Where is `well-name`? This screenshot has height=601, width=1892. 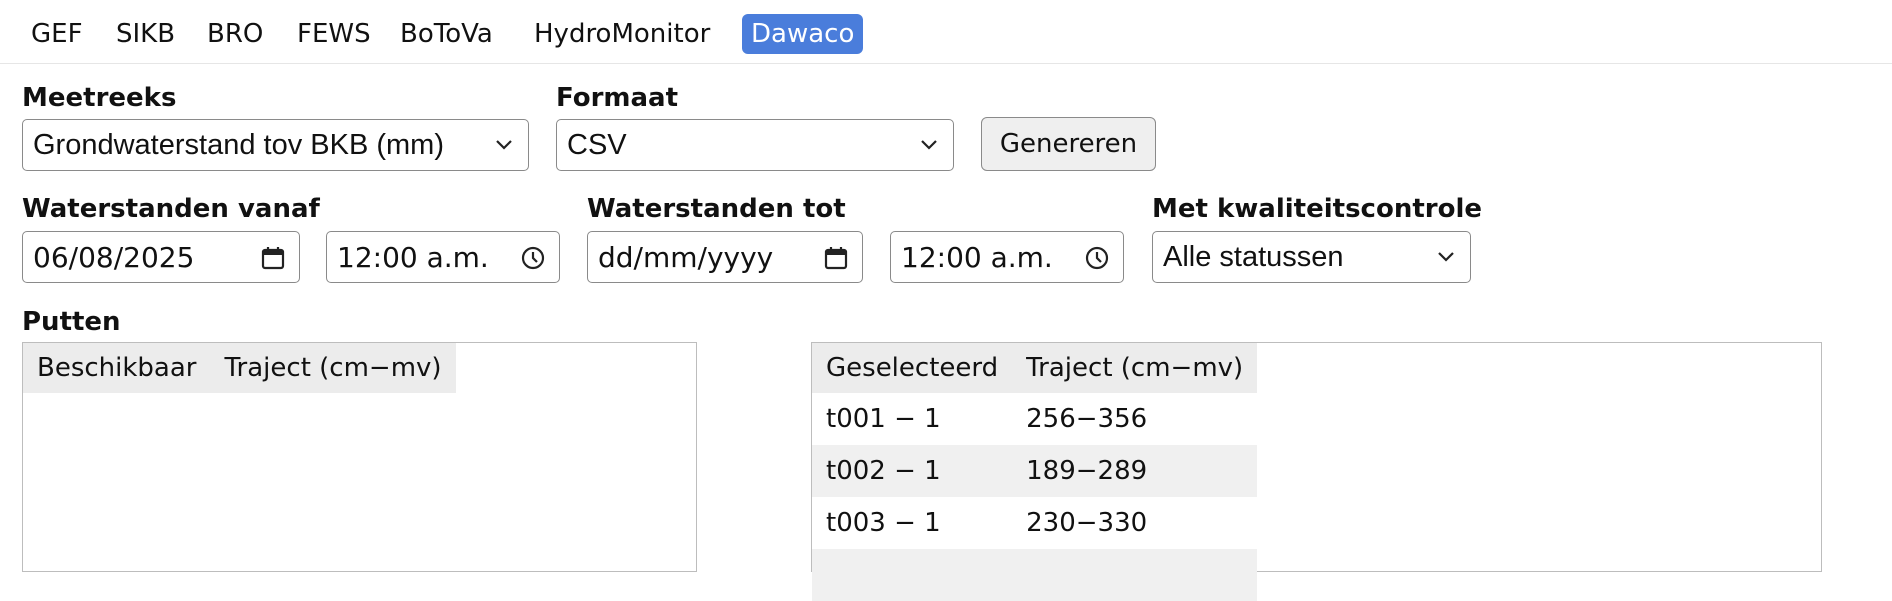
well-name is located at coordinates (912, 575).